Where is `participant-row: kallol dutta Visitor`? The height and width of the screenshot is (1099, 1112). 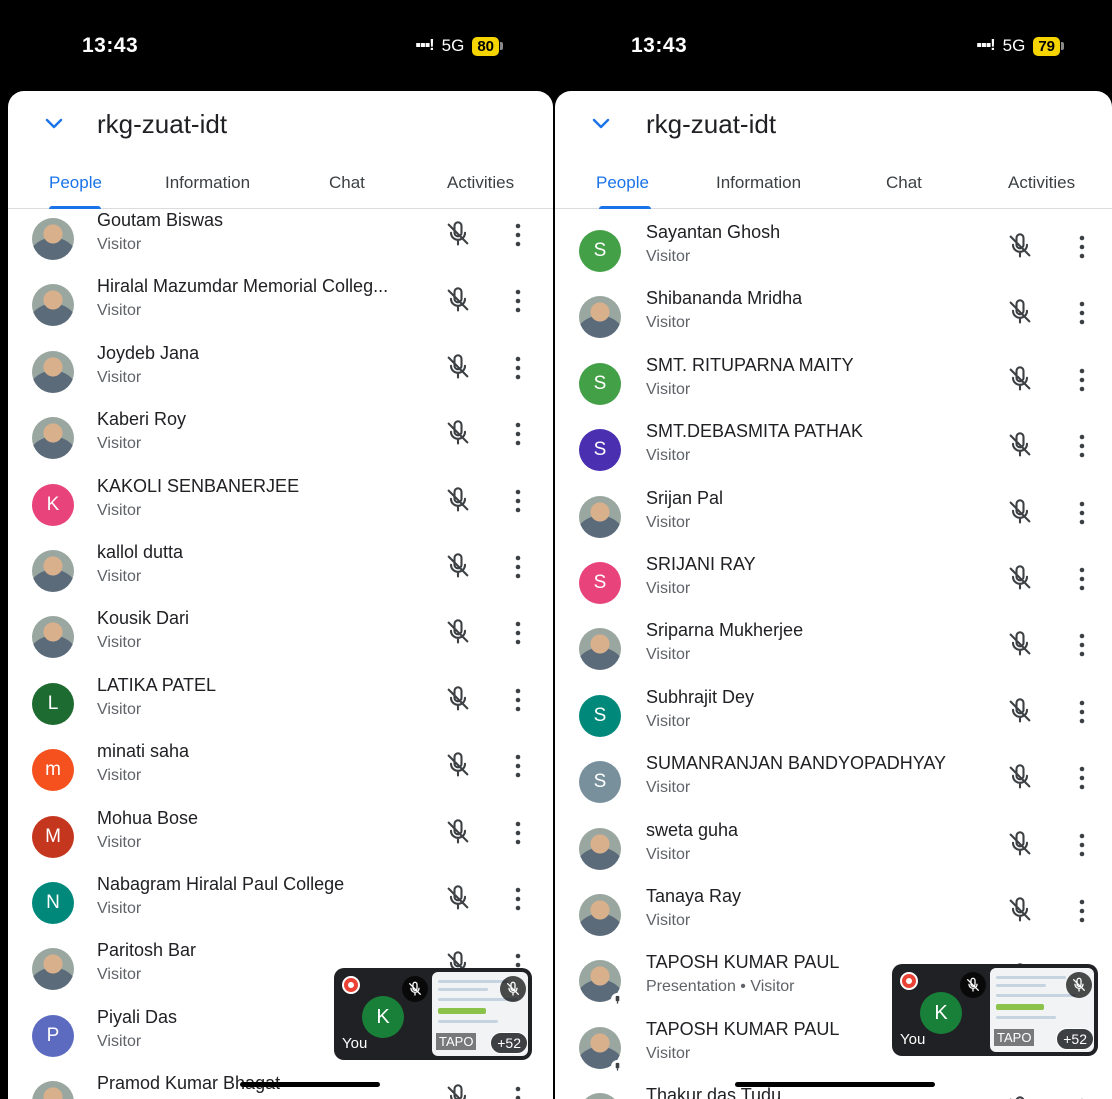 participant-row: kallol dutta Visitor is located at coordinates (280, 572).